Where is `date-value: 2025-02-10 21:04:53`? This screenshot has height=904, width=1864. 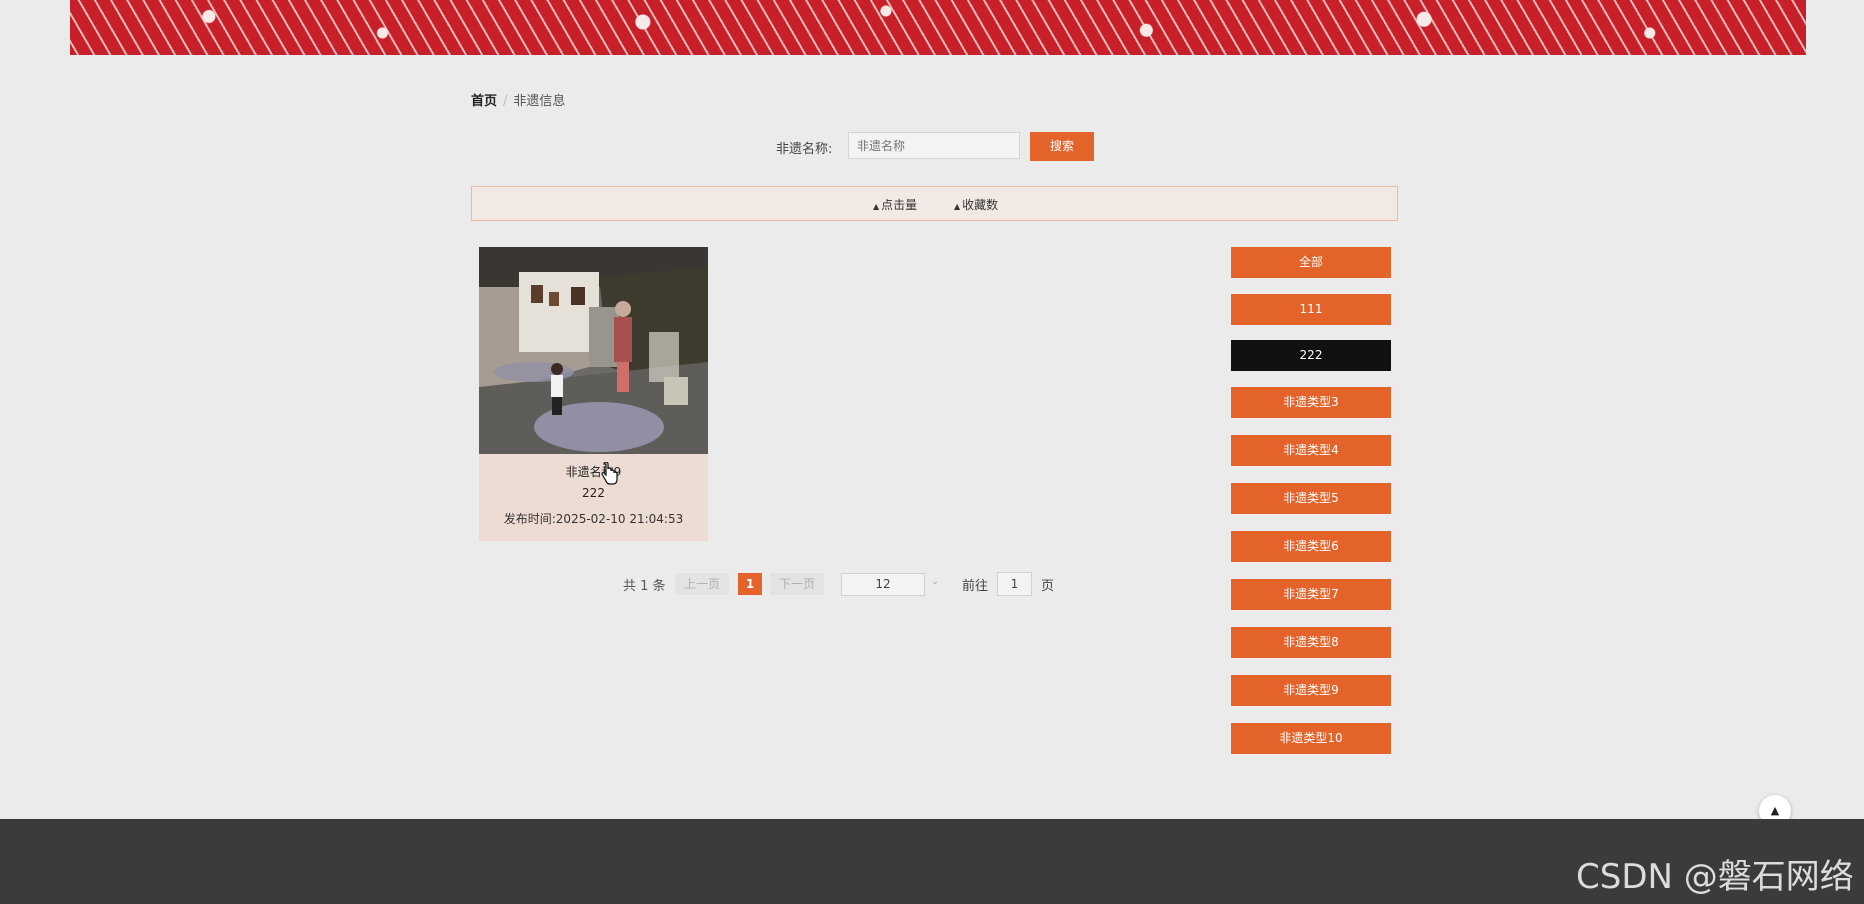 date-value: 2025-02-10 21:04:53 is located at coordinates (619, 519).